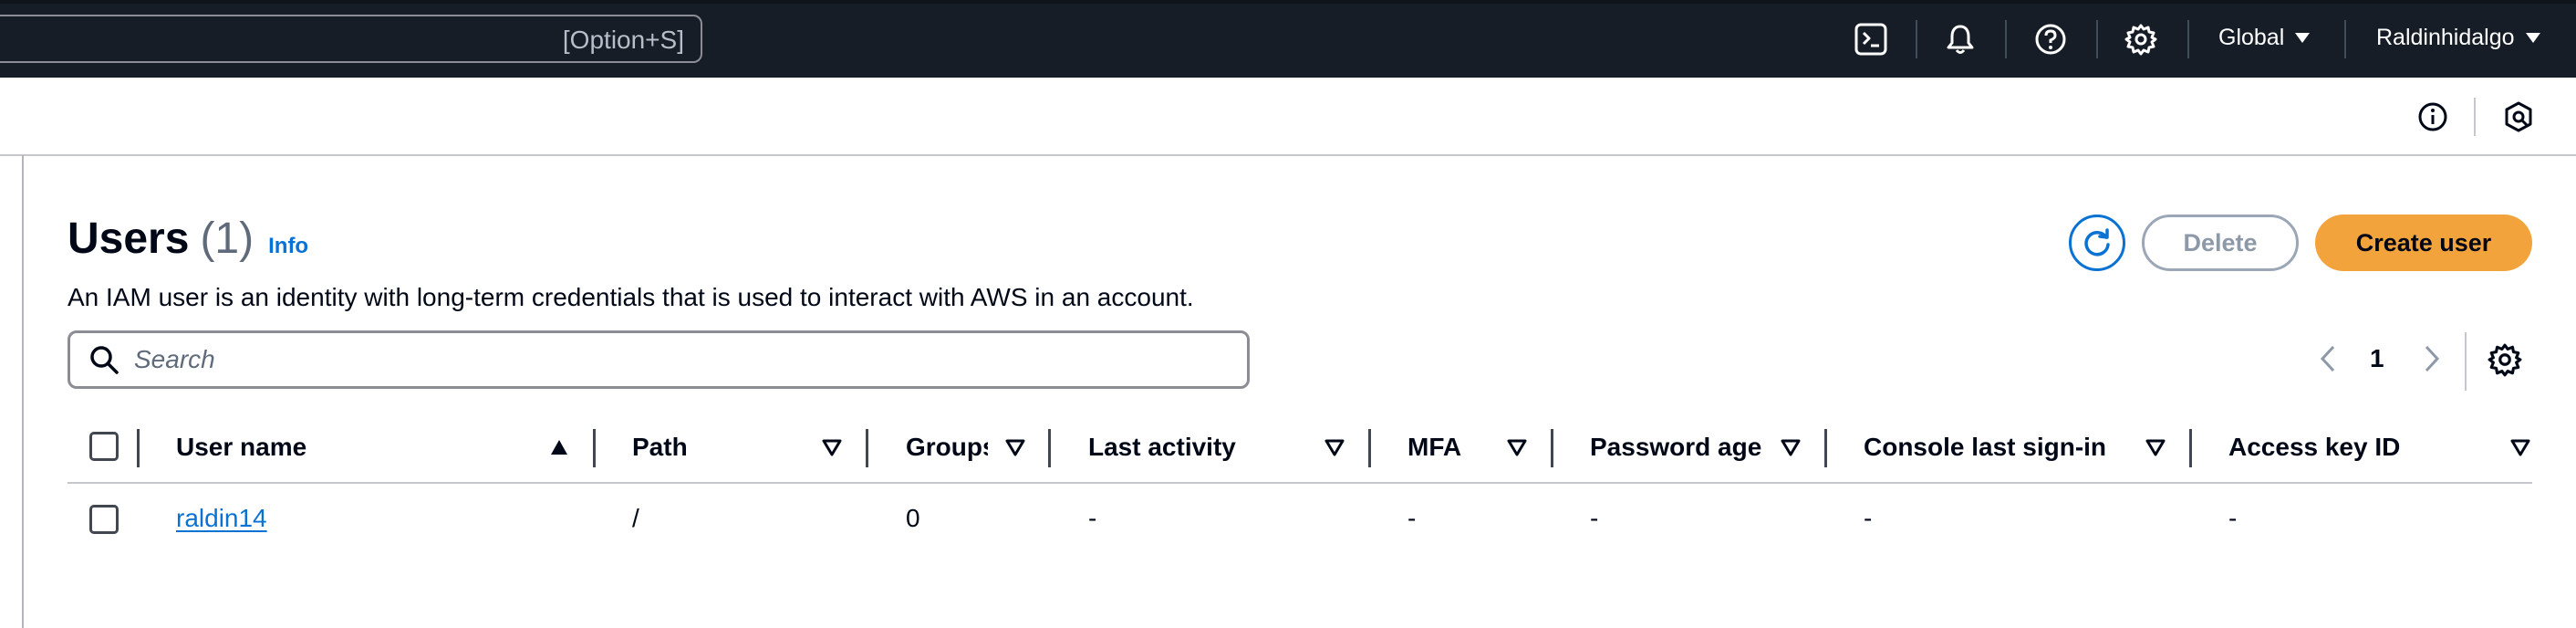 The height and width of the screenshot is (628, 2576). I want to click on refresh-button, so click(2097, 243).